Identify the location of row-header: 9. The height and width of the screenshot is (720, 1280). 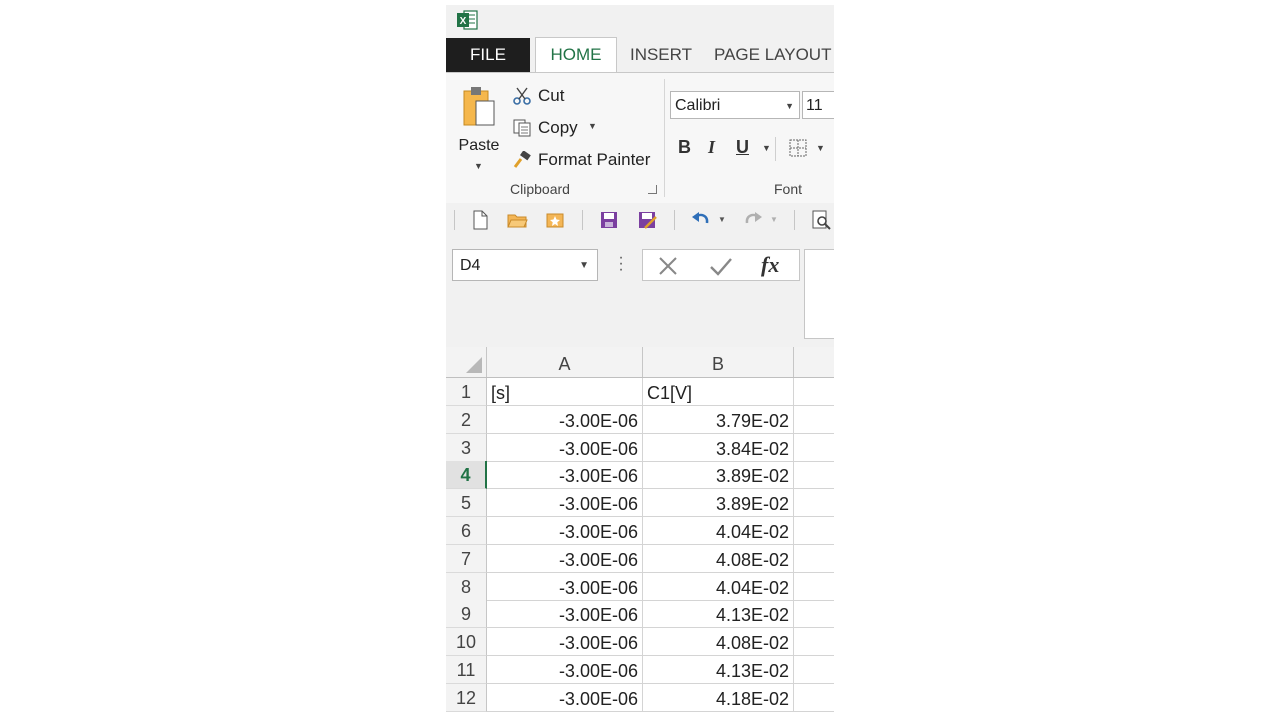
(466, 614).